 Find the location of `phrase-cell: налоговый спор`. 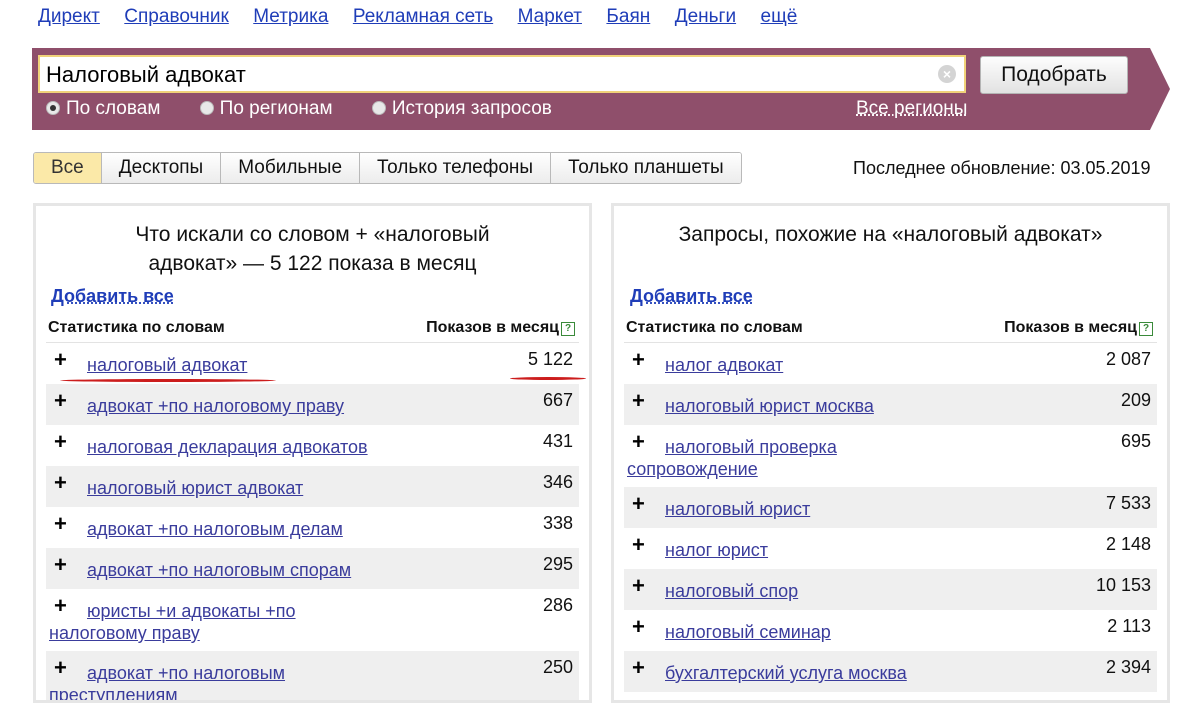

phrase-cell: налоговый спор is located at coordinates (837, 591).